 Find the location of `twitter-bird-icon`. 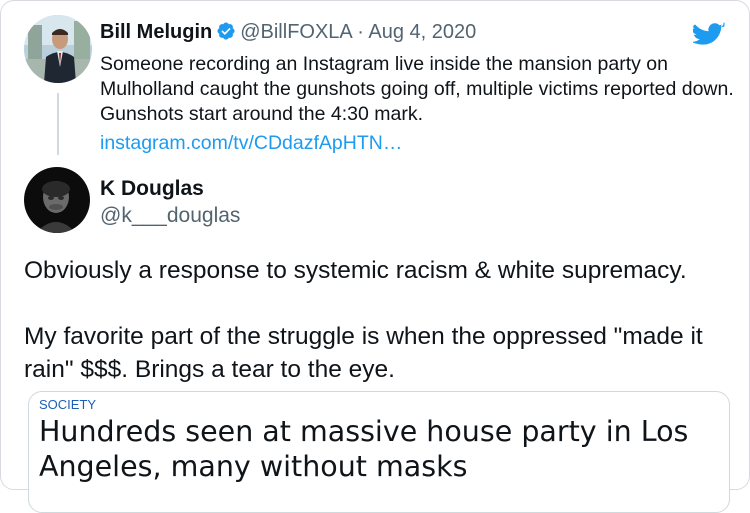

twitter-bird-icon is located at coordinates (707, 37).